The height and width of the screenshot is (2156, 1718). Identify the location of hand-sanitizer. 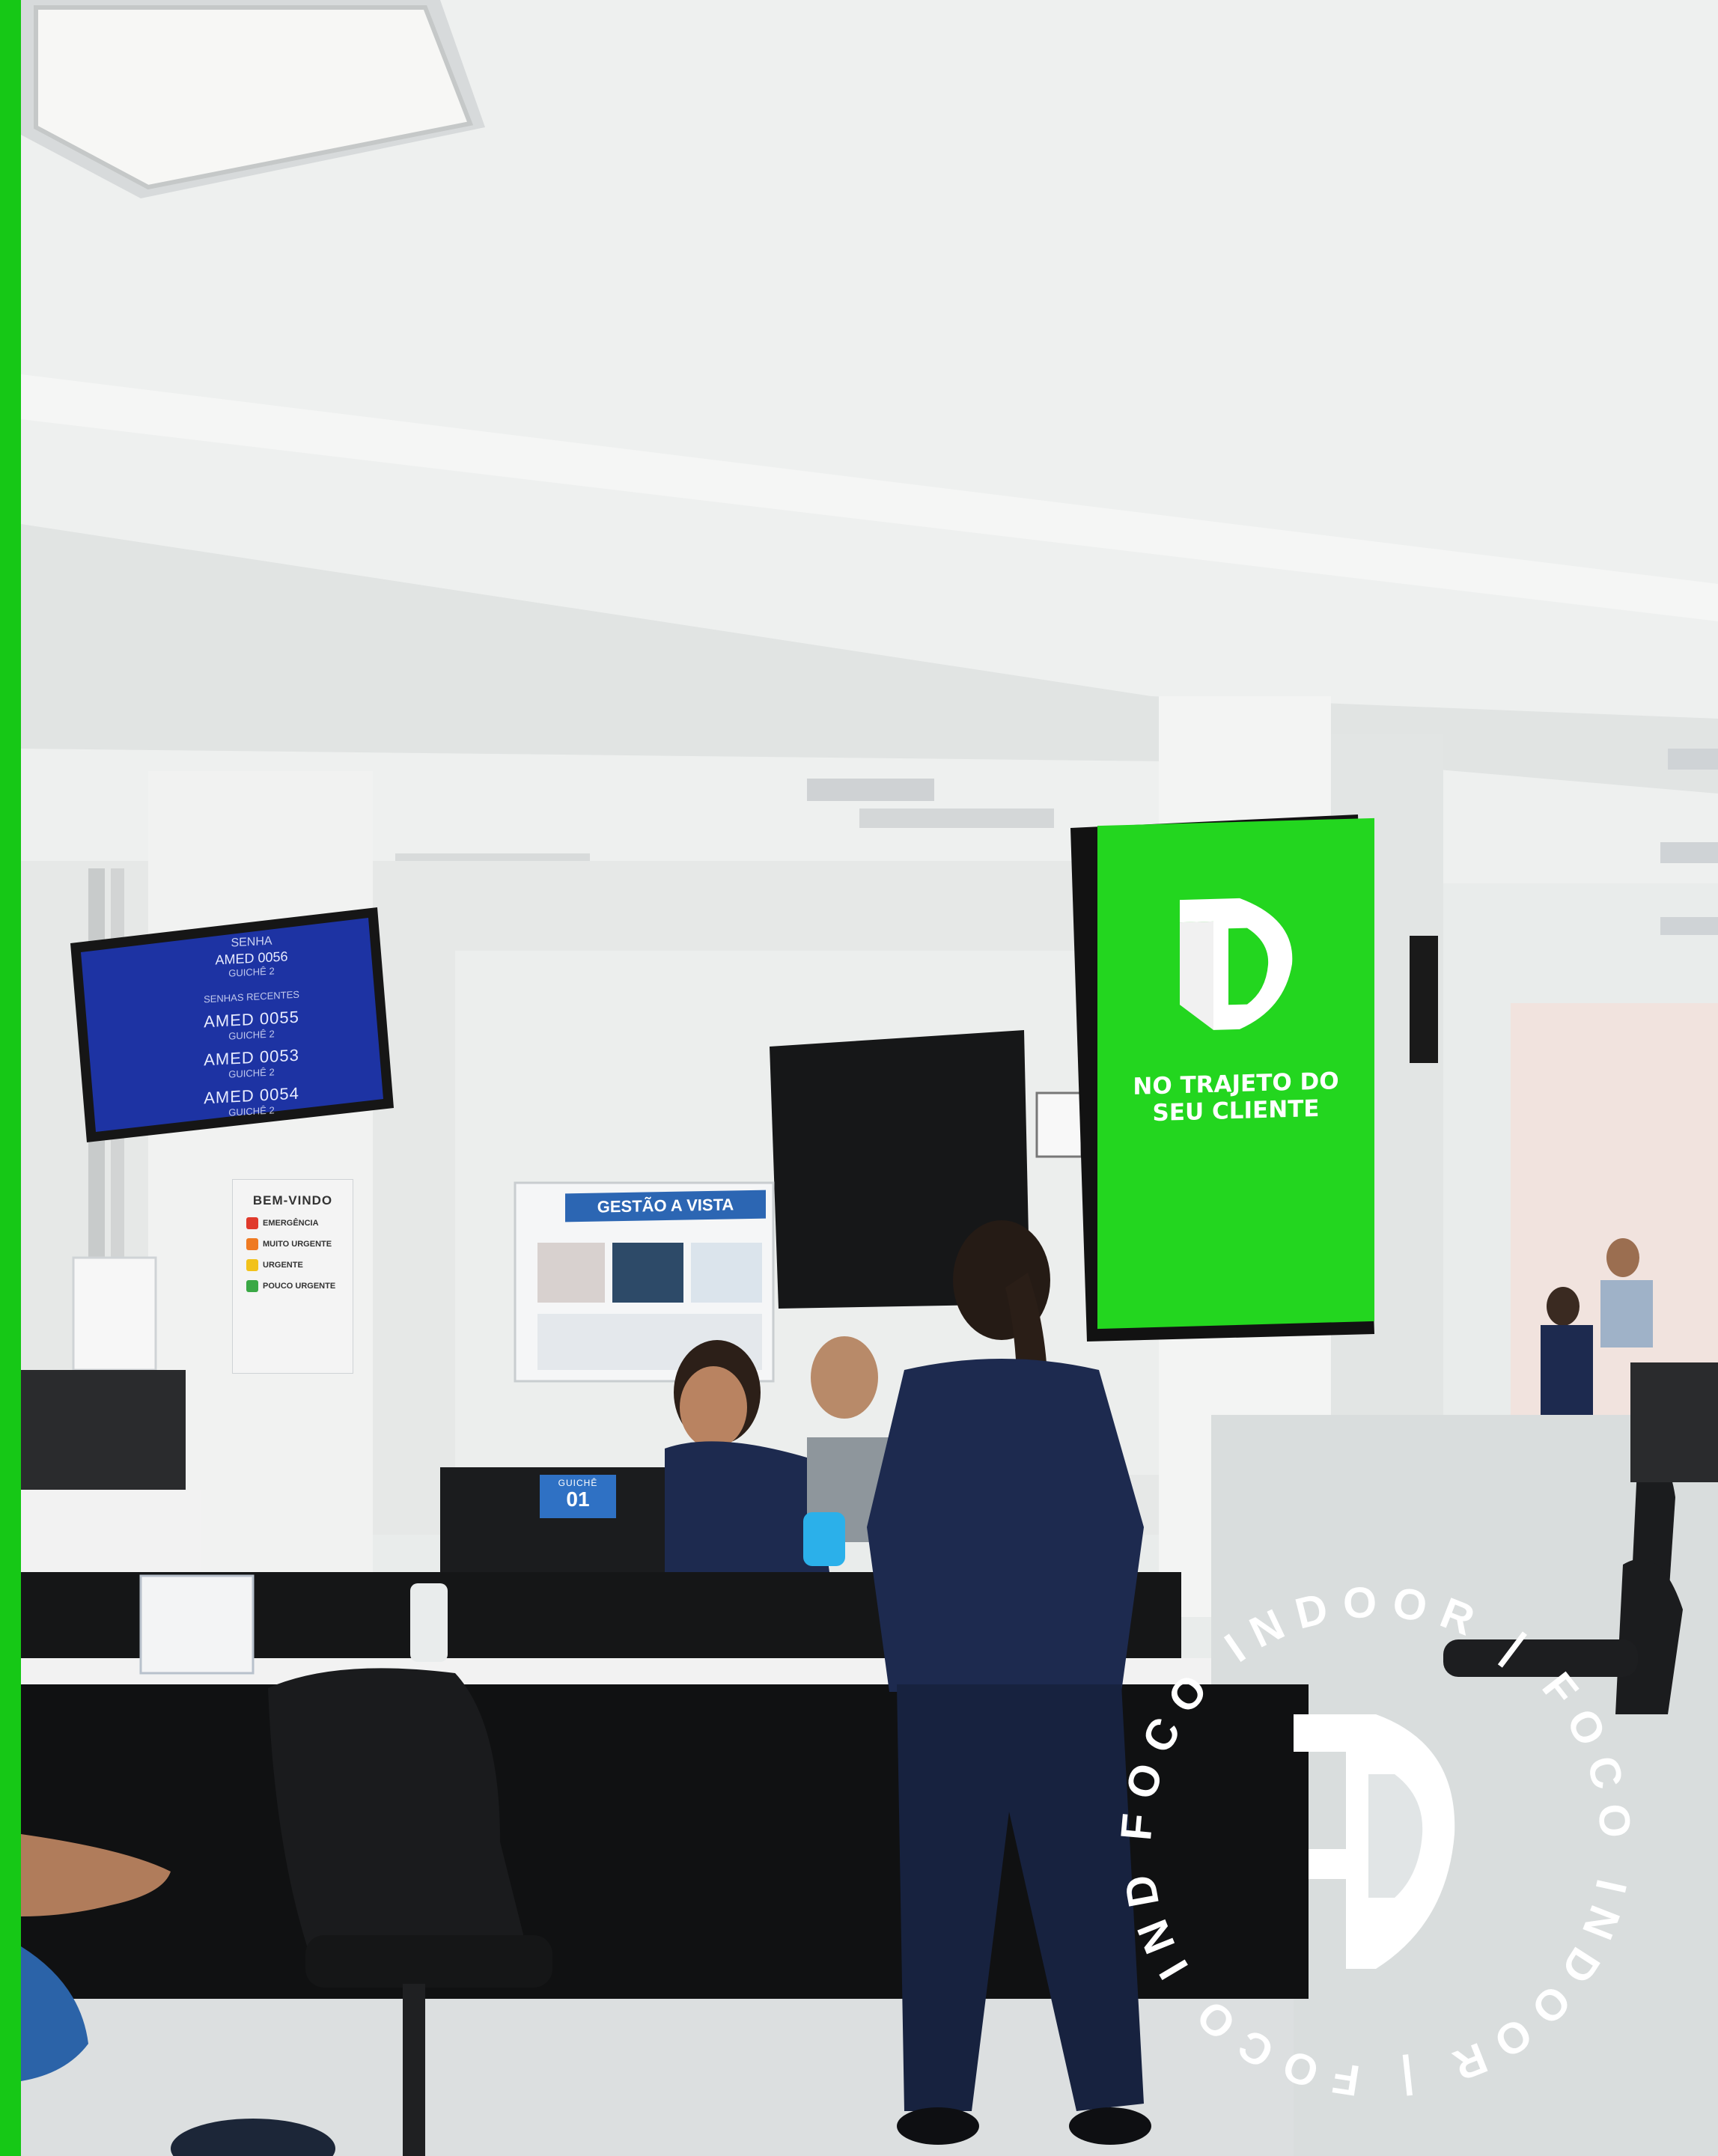
(429, 1623).